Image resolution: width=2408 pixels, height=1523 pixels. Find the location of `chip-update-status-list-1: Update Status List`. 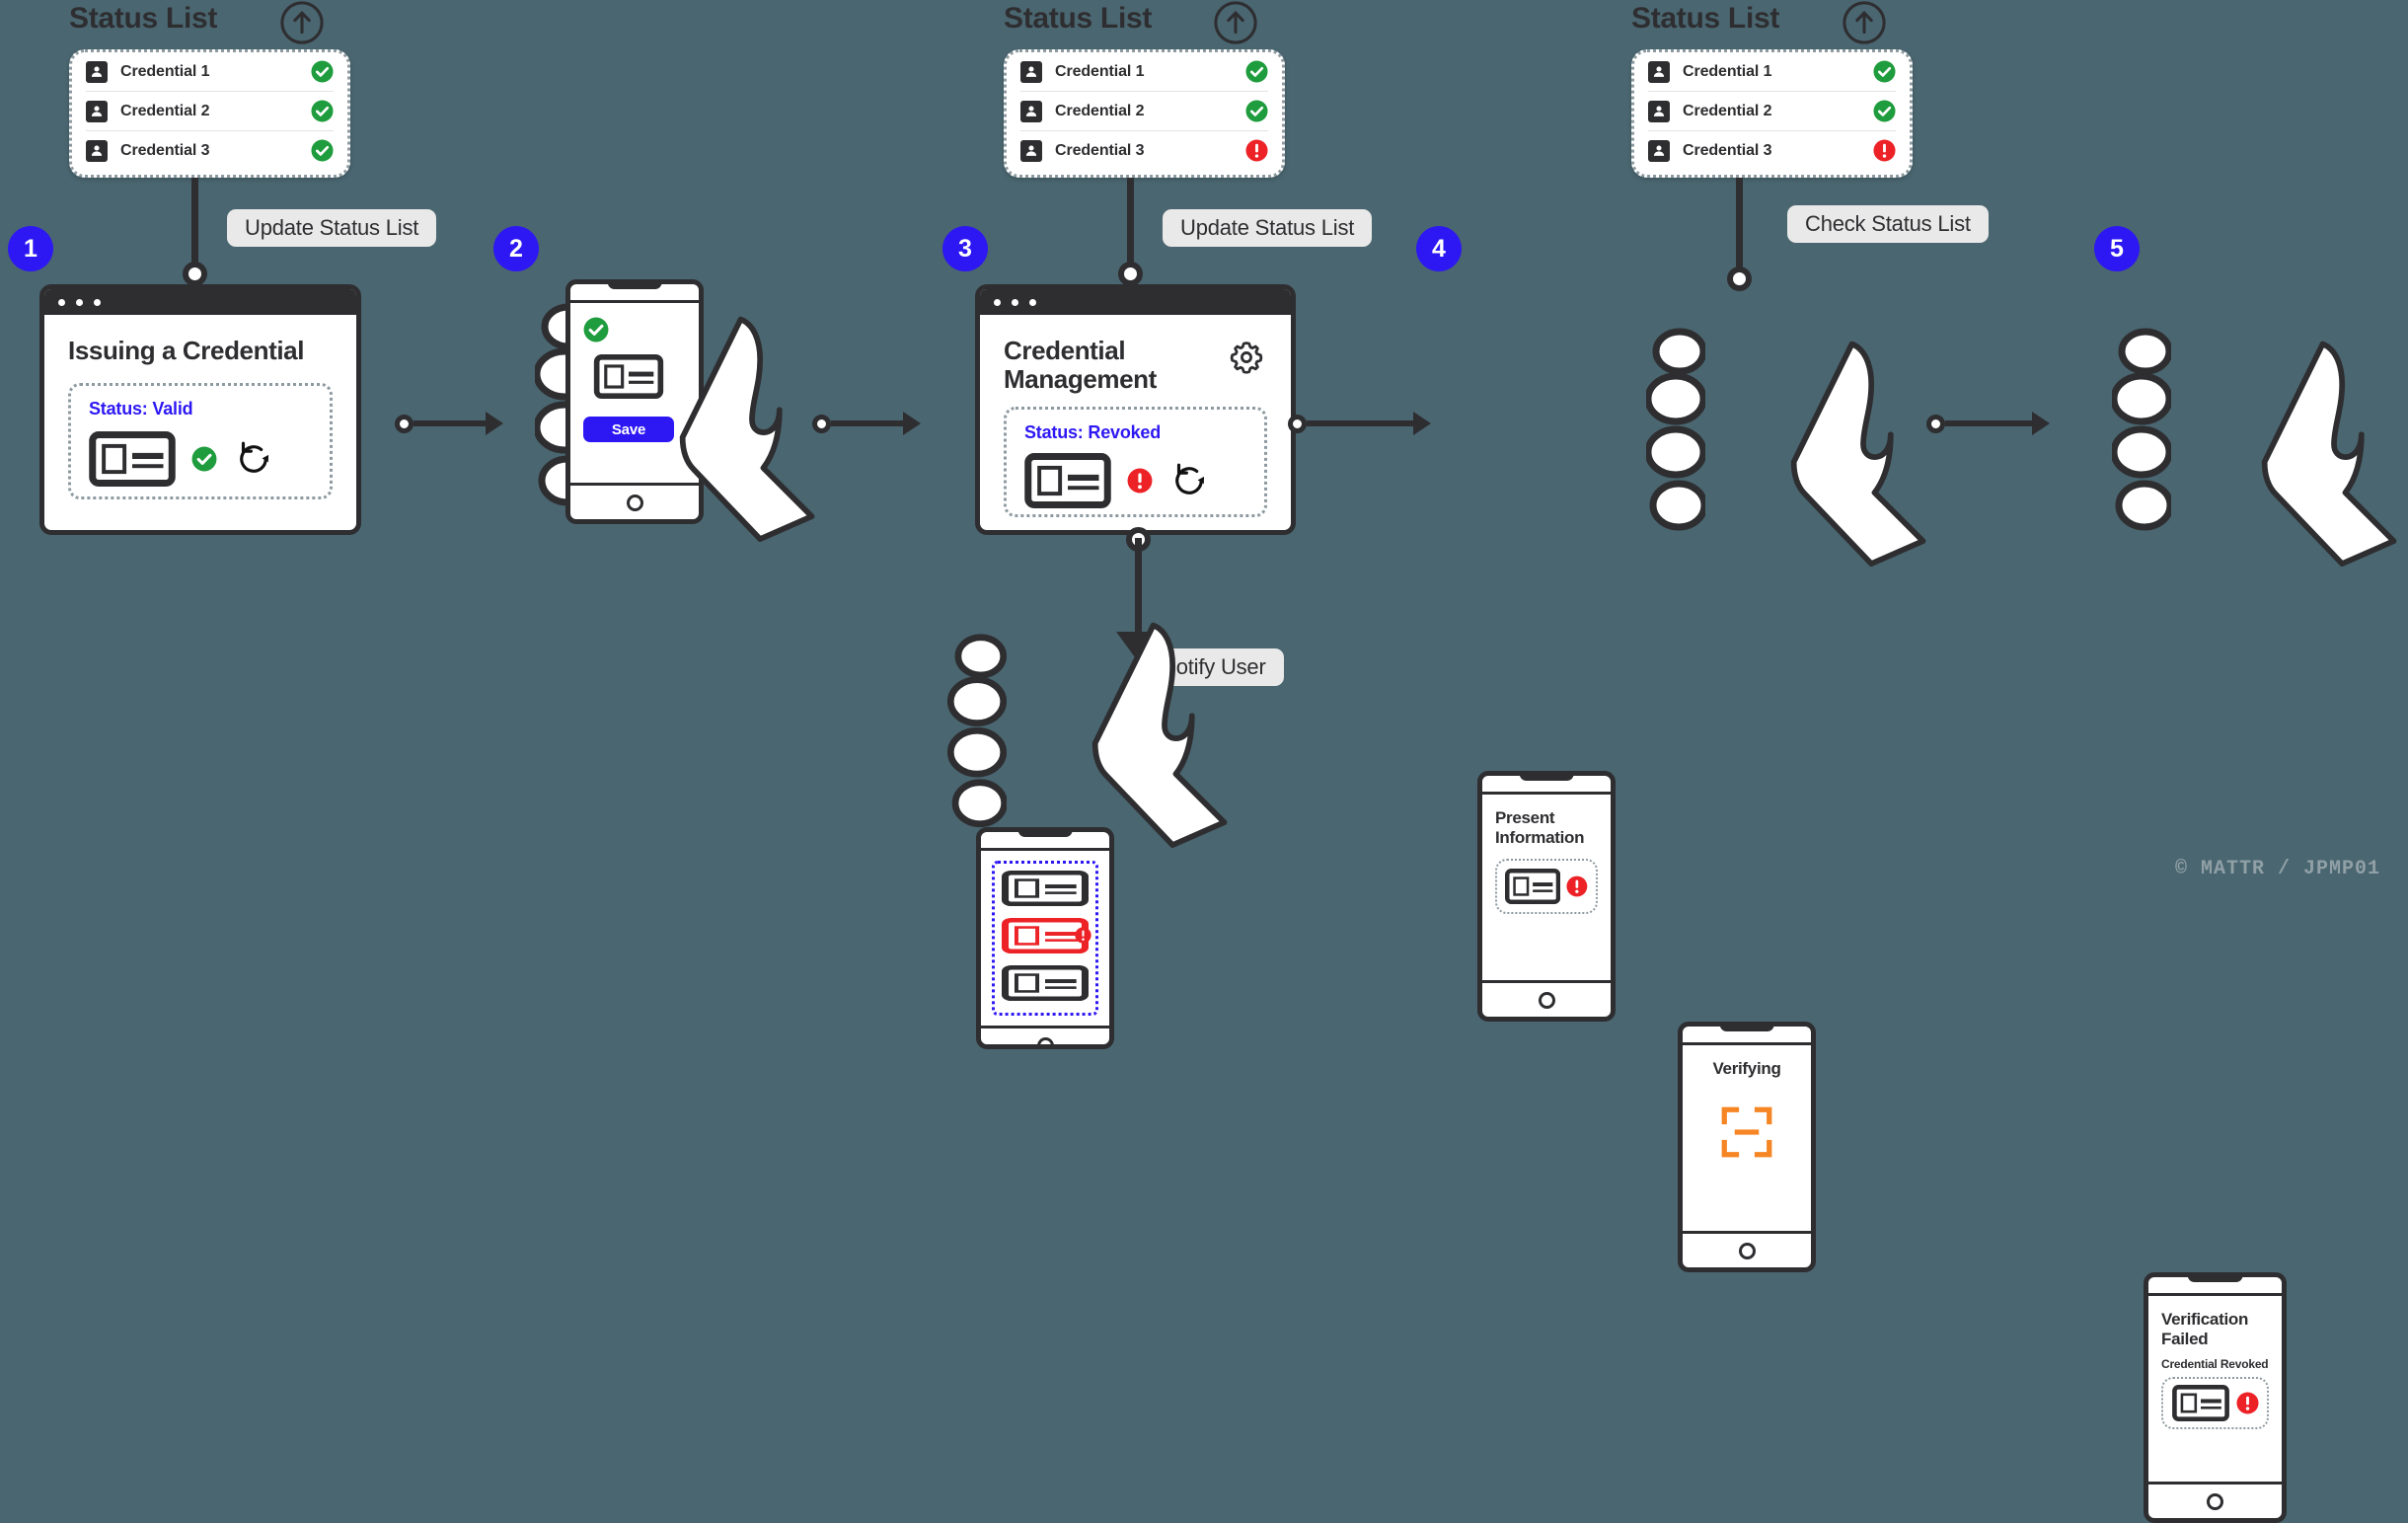

chip-update-status-list-1: Update Status List is located at coordinates (332, 228).